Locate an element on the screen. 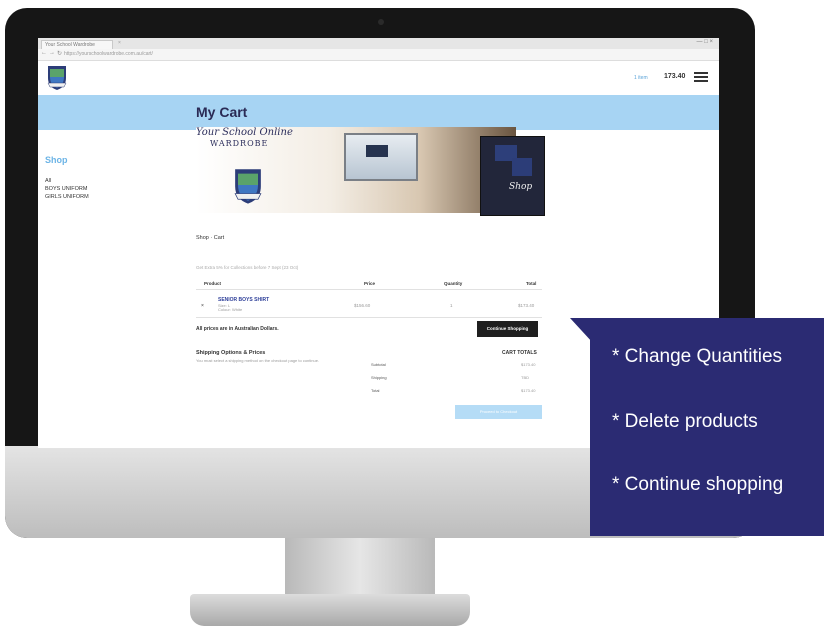 The image size is (824, 627). shipping-value: TBD is located at coordinates (525, 377).